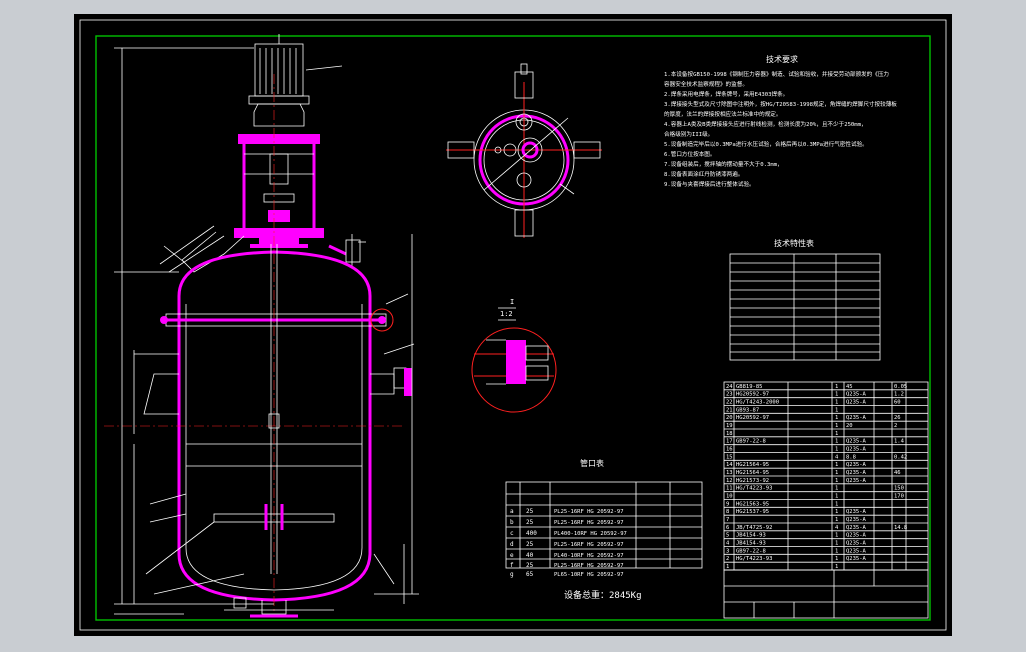  What do you see at coordinates (722, 114) in the screenshot?
I see `tech-req-line: 的厚度，法兰的焊接按相应法兰标准中的规定。` at bounding box center [722, 114].